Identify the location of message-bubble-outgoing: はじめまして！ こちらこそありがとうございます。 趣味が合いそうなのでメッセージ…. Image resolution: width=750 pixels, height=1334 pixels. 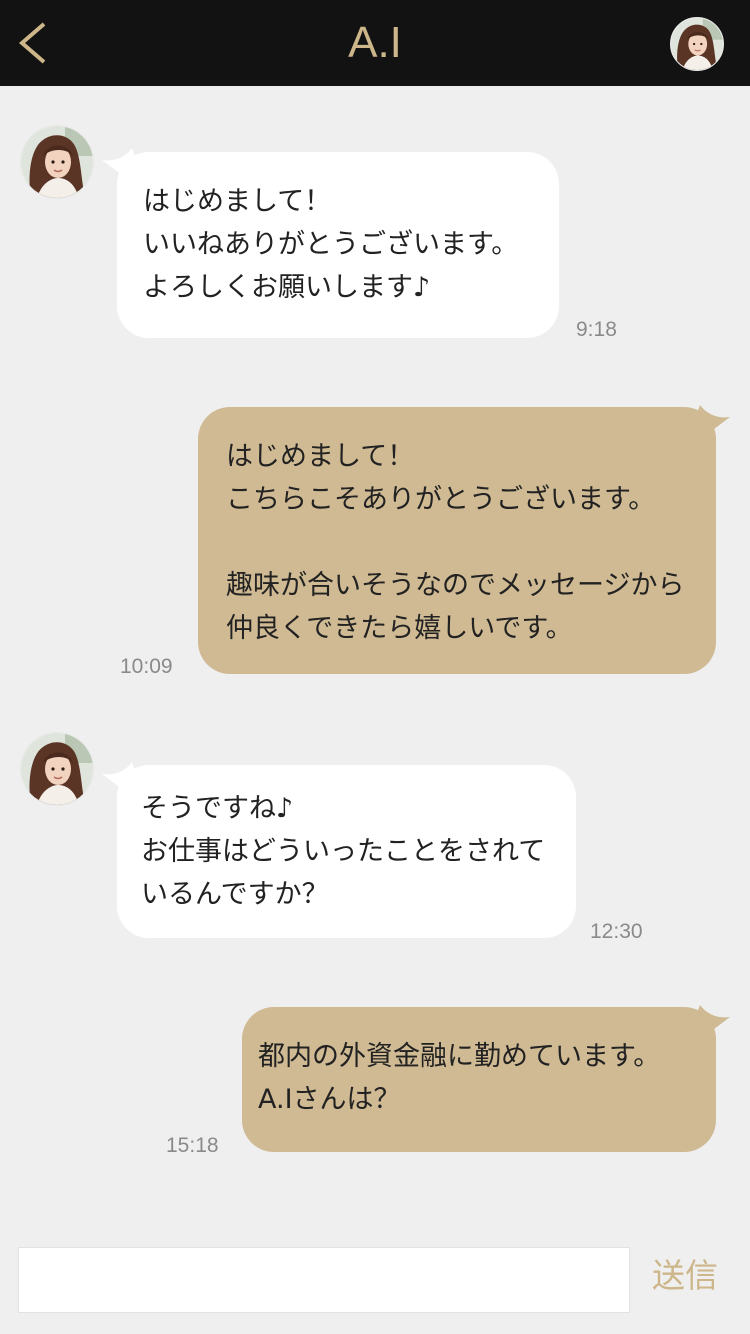
(457, 540).